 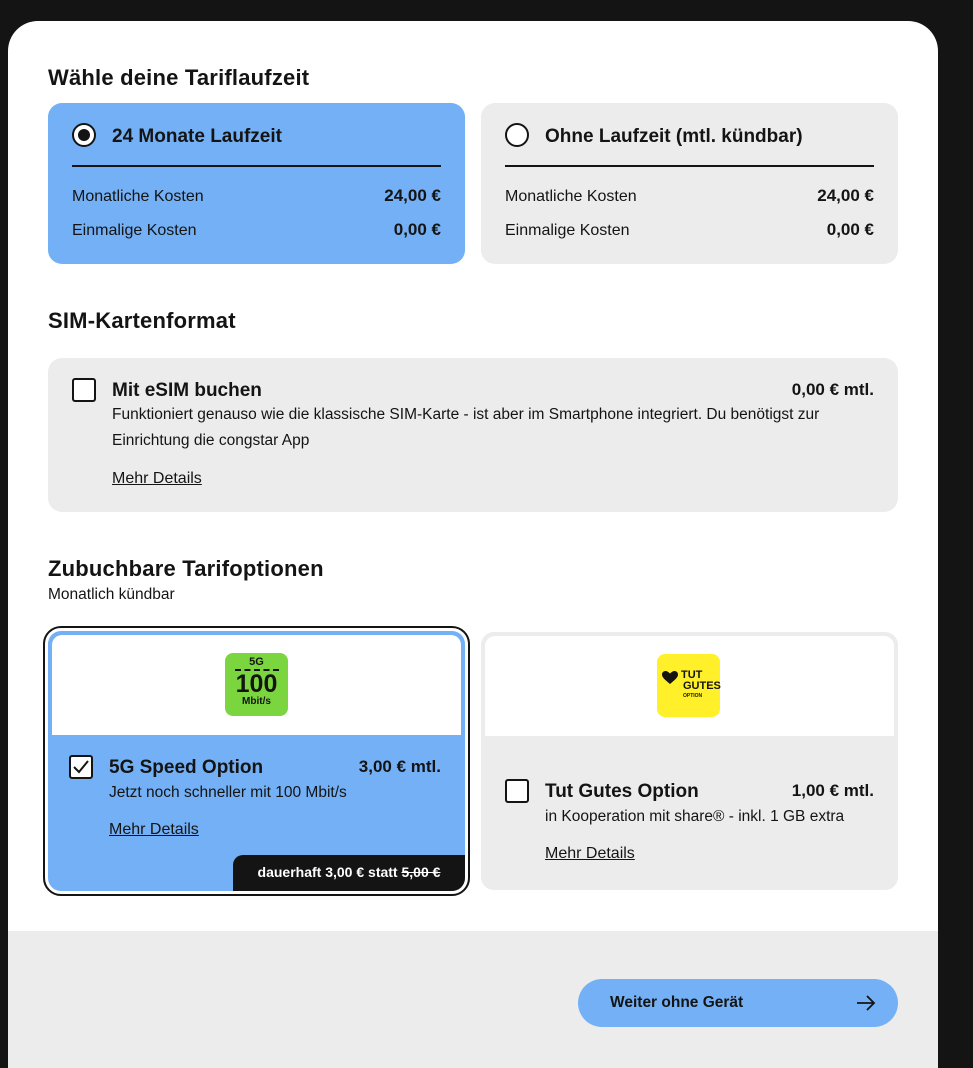 What do you see at coordinates (517, 135) in the screenshot?
I see `radio-button` at bounding box center [517, 135].